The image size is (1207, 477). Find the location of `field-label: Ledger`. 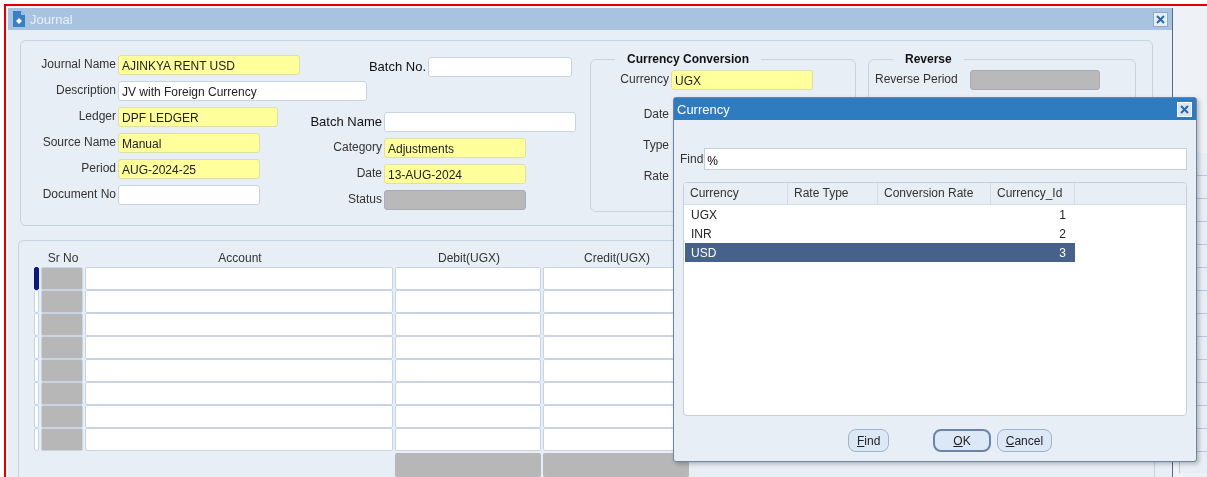

field-label: Ledger is located at coordinates (96, 115).